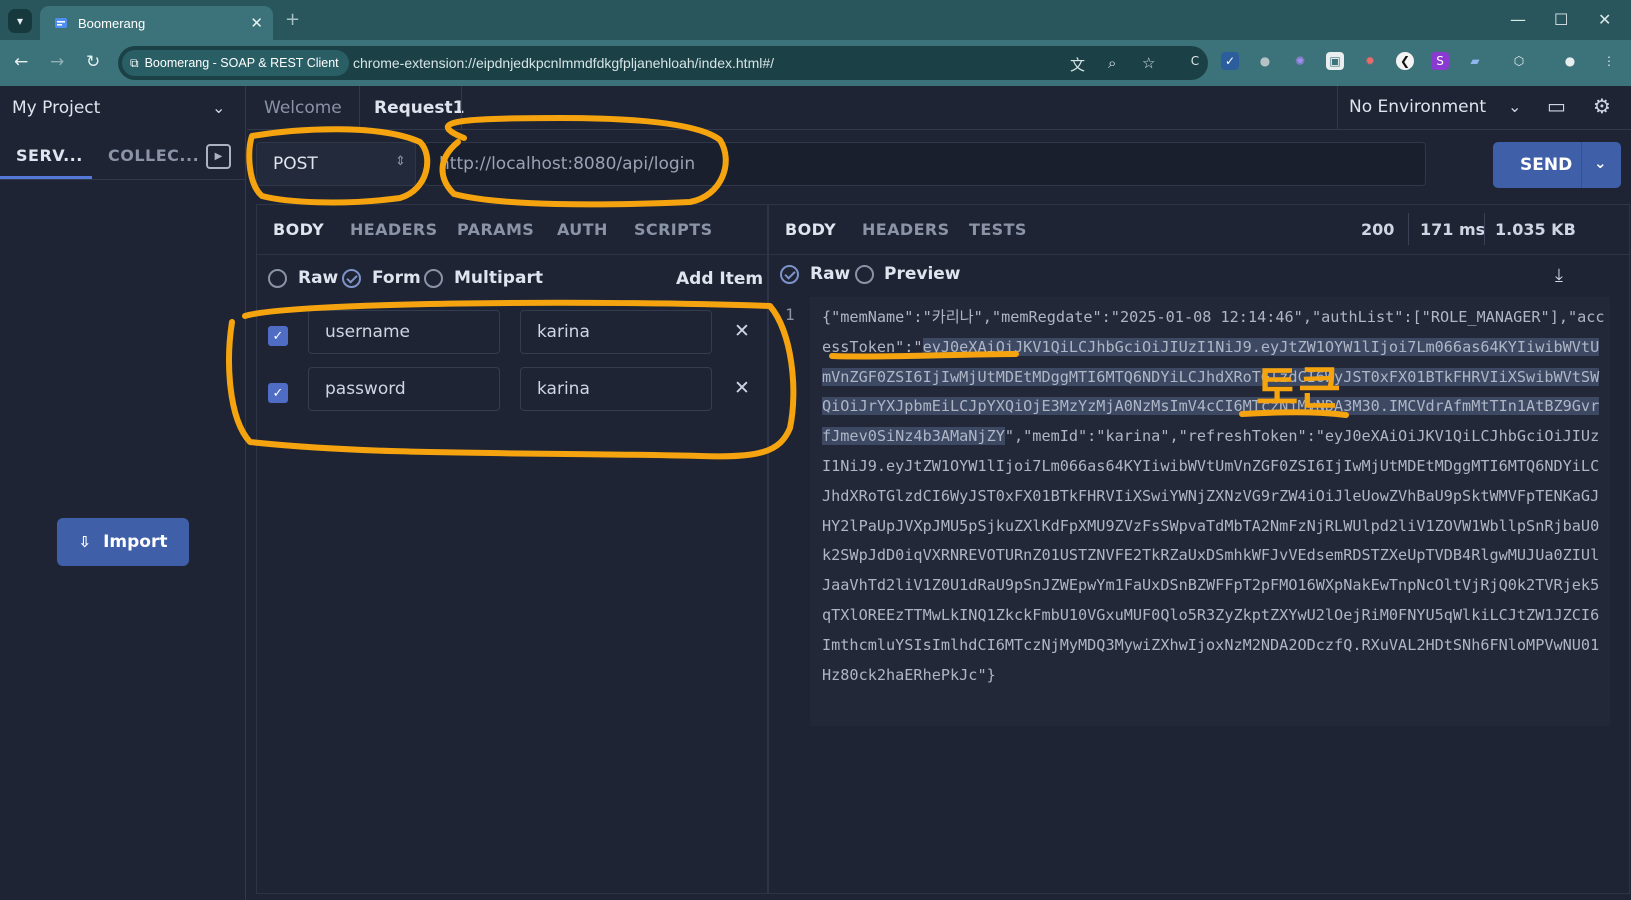 This screenshot has width=1631, height=900. I want to click on tab-headers: HEADERS, so click(394, 229).